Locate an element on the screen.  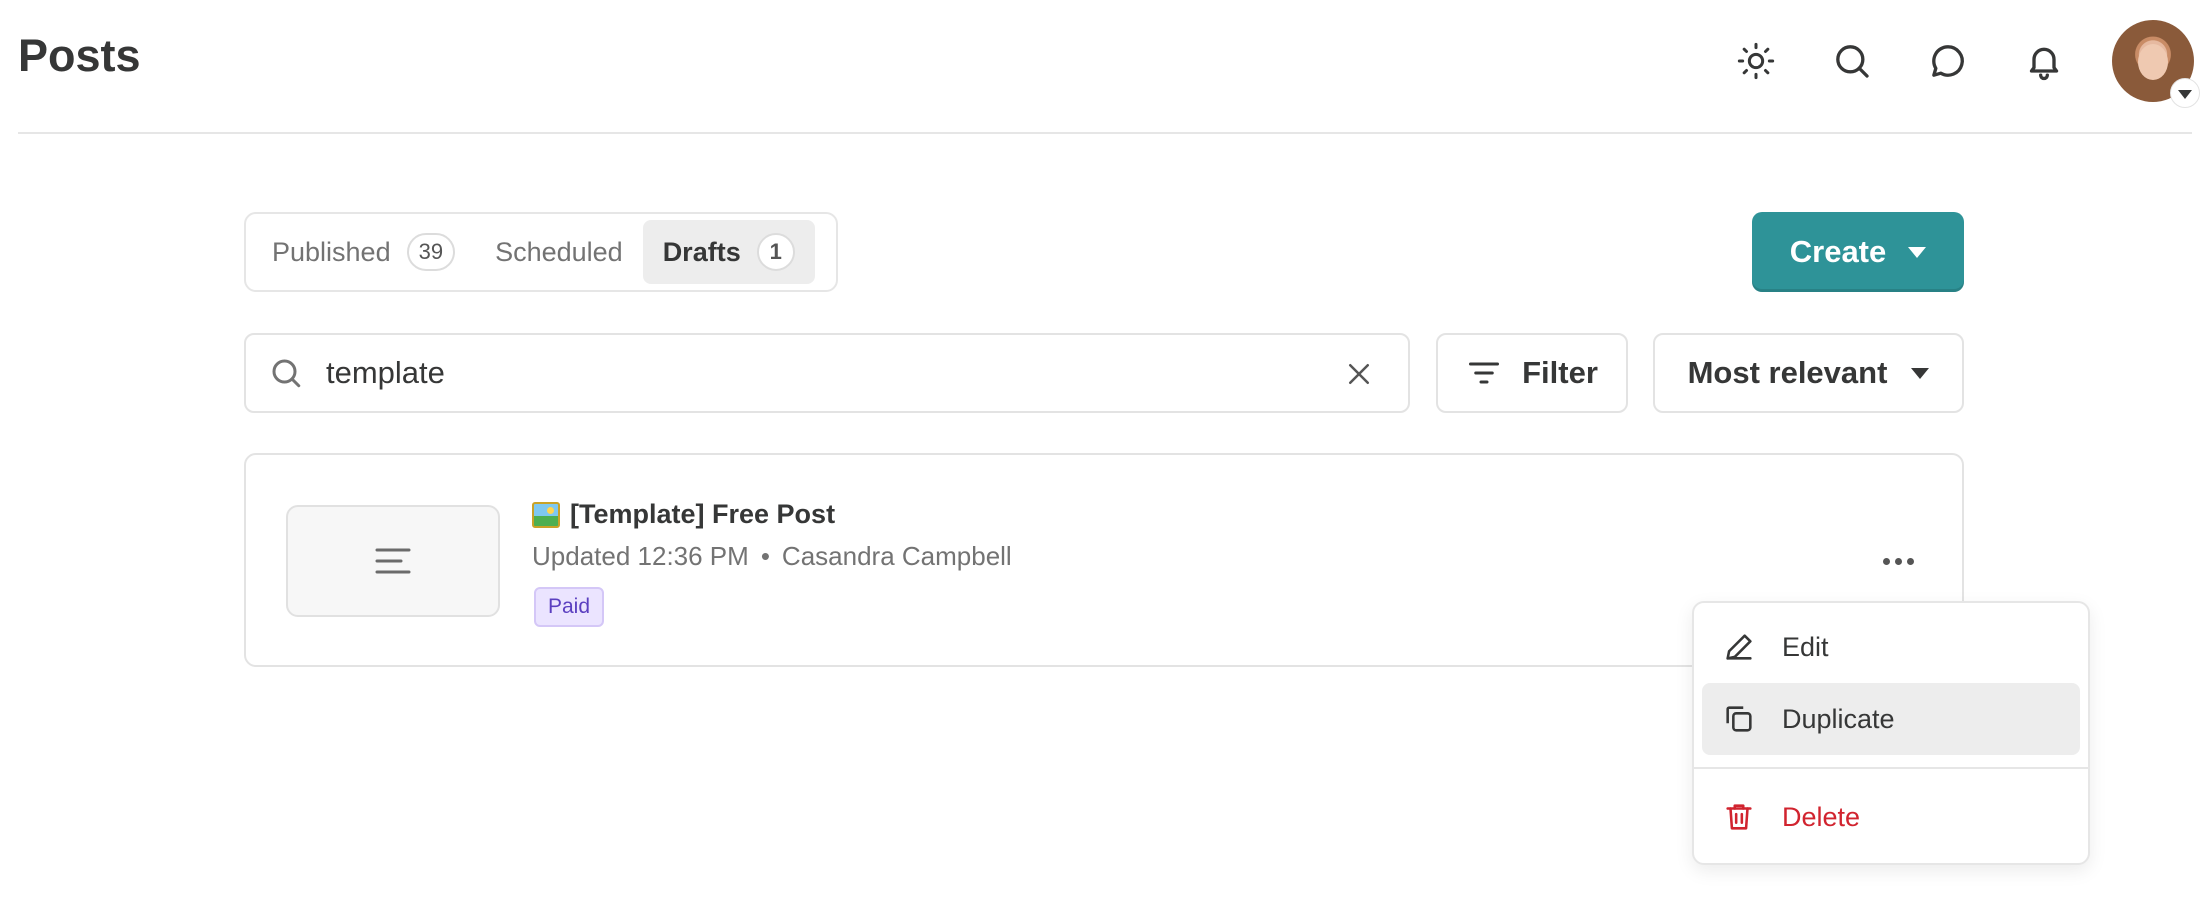
filter-button: Filter is located at coordinates (1532, 373).